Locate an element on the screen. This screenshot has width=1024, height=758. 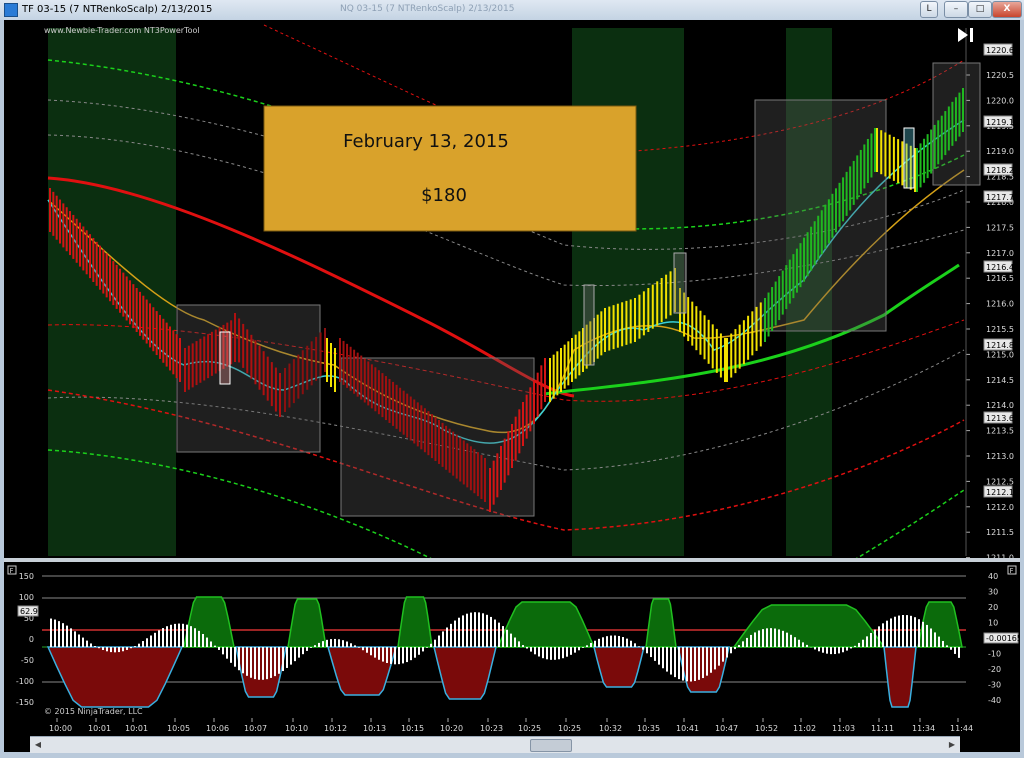
scroll-left-icon: ◀ is located at coordinates (38, 744).